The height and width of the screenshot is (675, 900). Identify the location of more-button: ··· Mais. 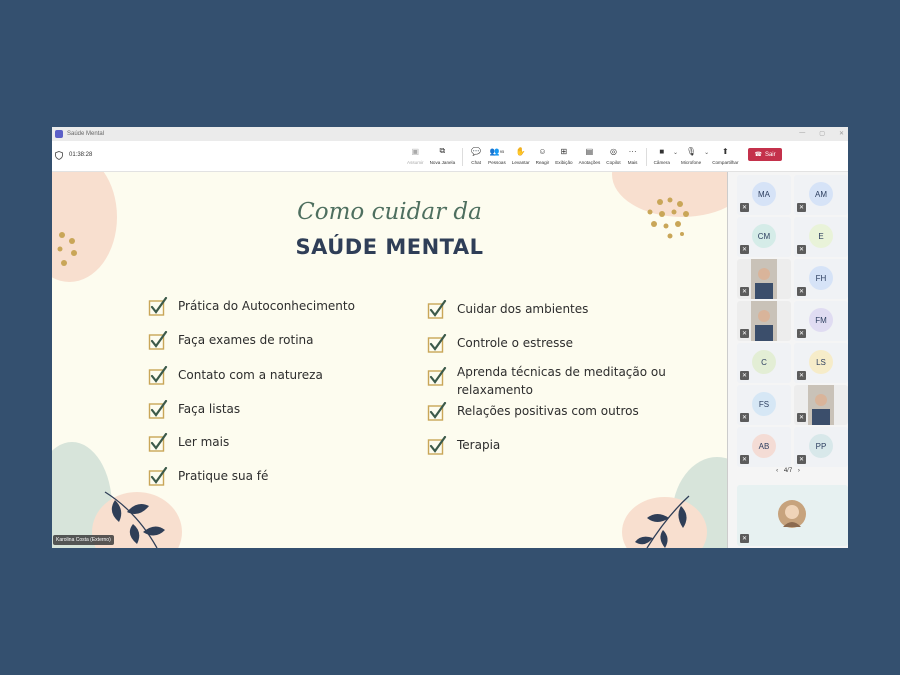
(633, 155).